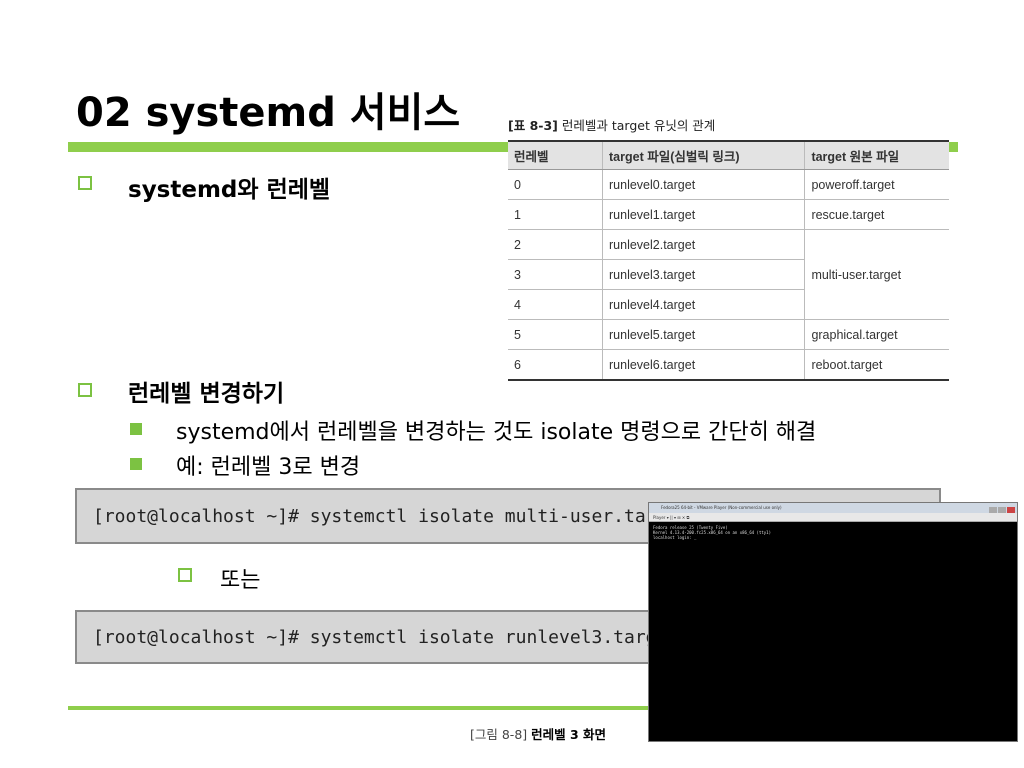 The image size is (1024, 768). Describe the element at coordinates (638, 125) in the screenshot. I see `table-caption-text: 런레벨과 target 유닛의 관계` at that location.